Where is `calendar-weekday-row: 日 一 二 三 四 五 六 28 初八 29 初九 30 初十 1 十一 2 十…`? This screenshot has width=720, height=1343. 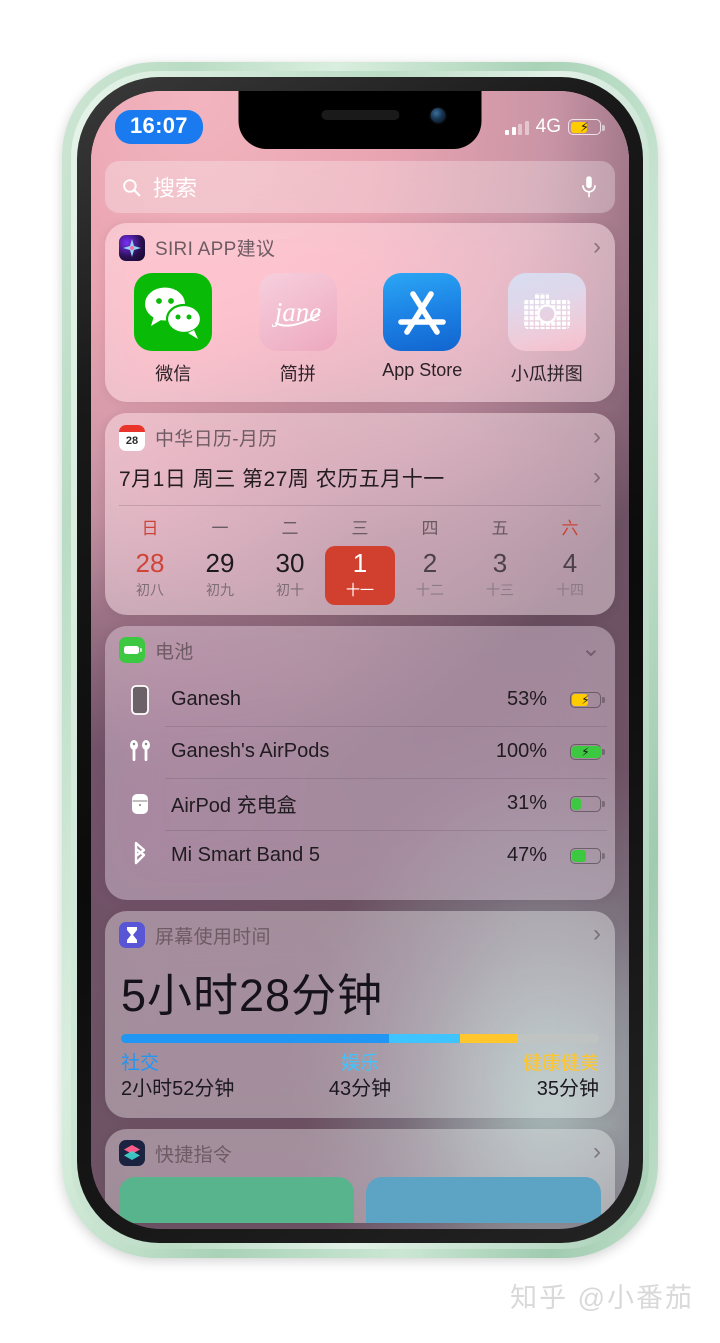 calendar-weekday-row: 日 一 二 三 四 五 六 28 初八 29 初九 30 初十 1 十一 2 十… is located at coordinates (360, 559).